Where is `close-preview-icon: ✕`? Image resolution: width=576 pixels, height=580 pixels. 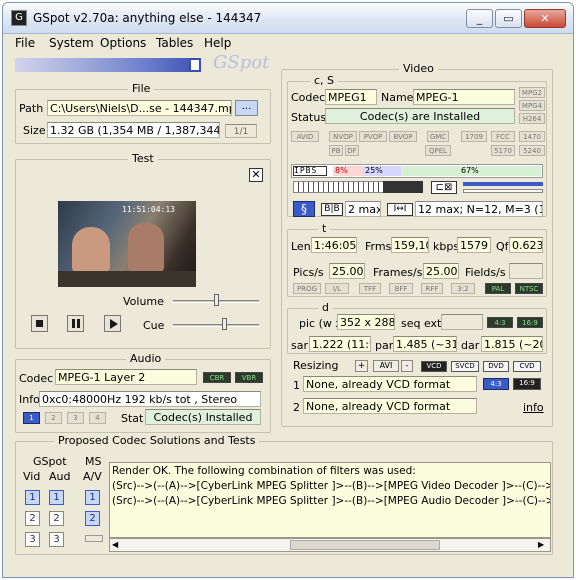 close-preview-icon: ✕ is located at coordinates (256, 175).